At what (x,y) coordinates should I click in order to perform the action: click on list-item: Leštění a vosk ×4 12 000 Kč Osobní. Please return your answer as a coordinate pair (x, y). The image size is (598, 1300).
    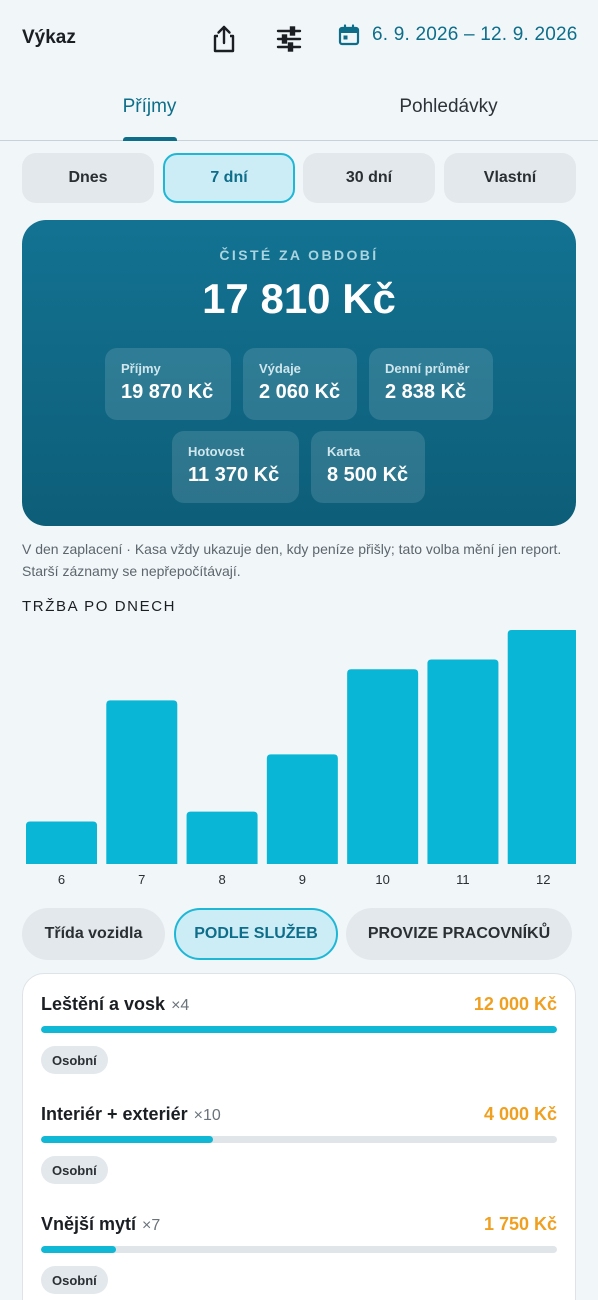
    Looking at the image, I should click on (299, 1024).